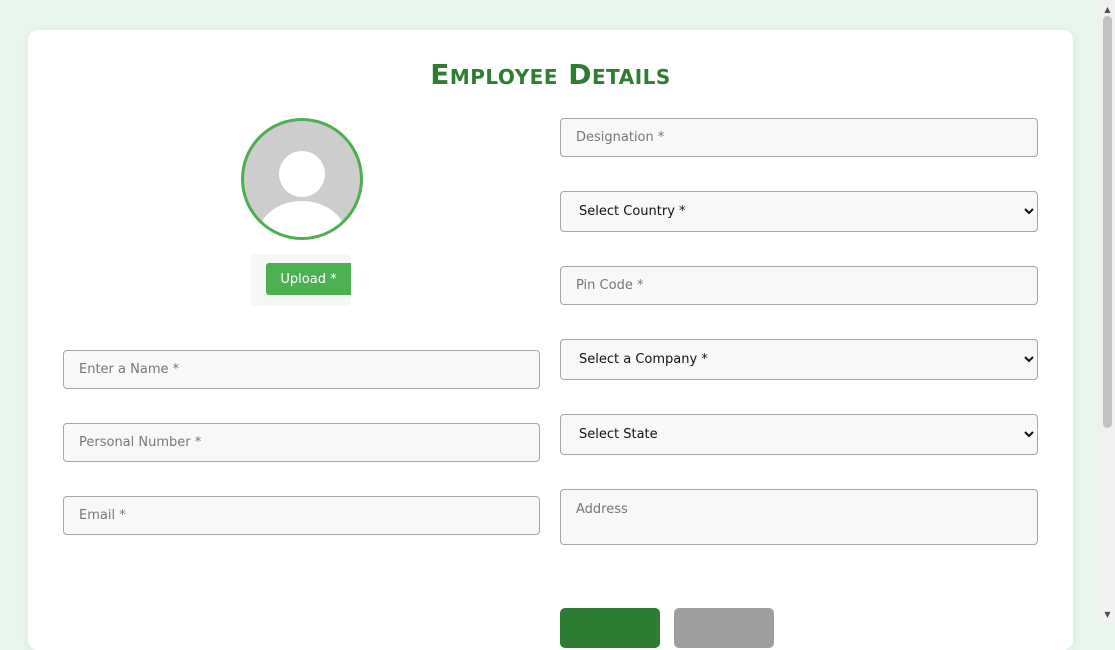 This screenshot has width=1115, height=650. Describe the element at coordinates (799, 137) in the screenshot. I see `designation-input` at that location.